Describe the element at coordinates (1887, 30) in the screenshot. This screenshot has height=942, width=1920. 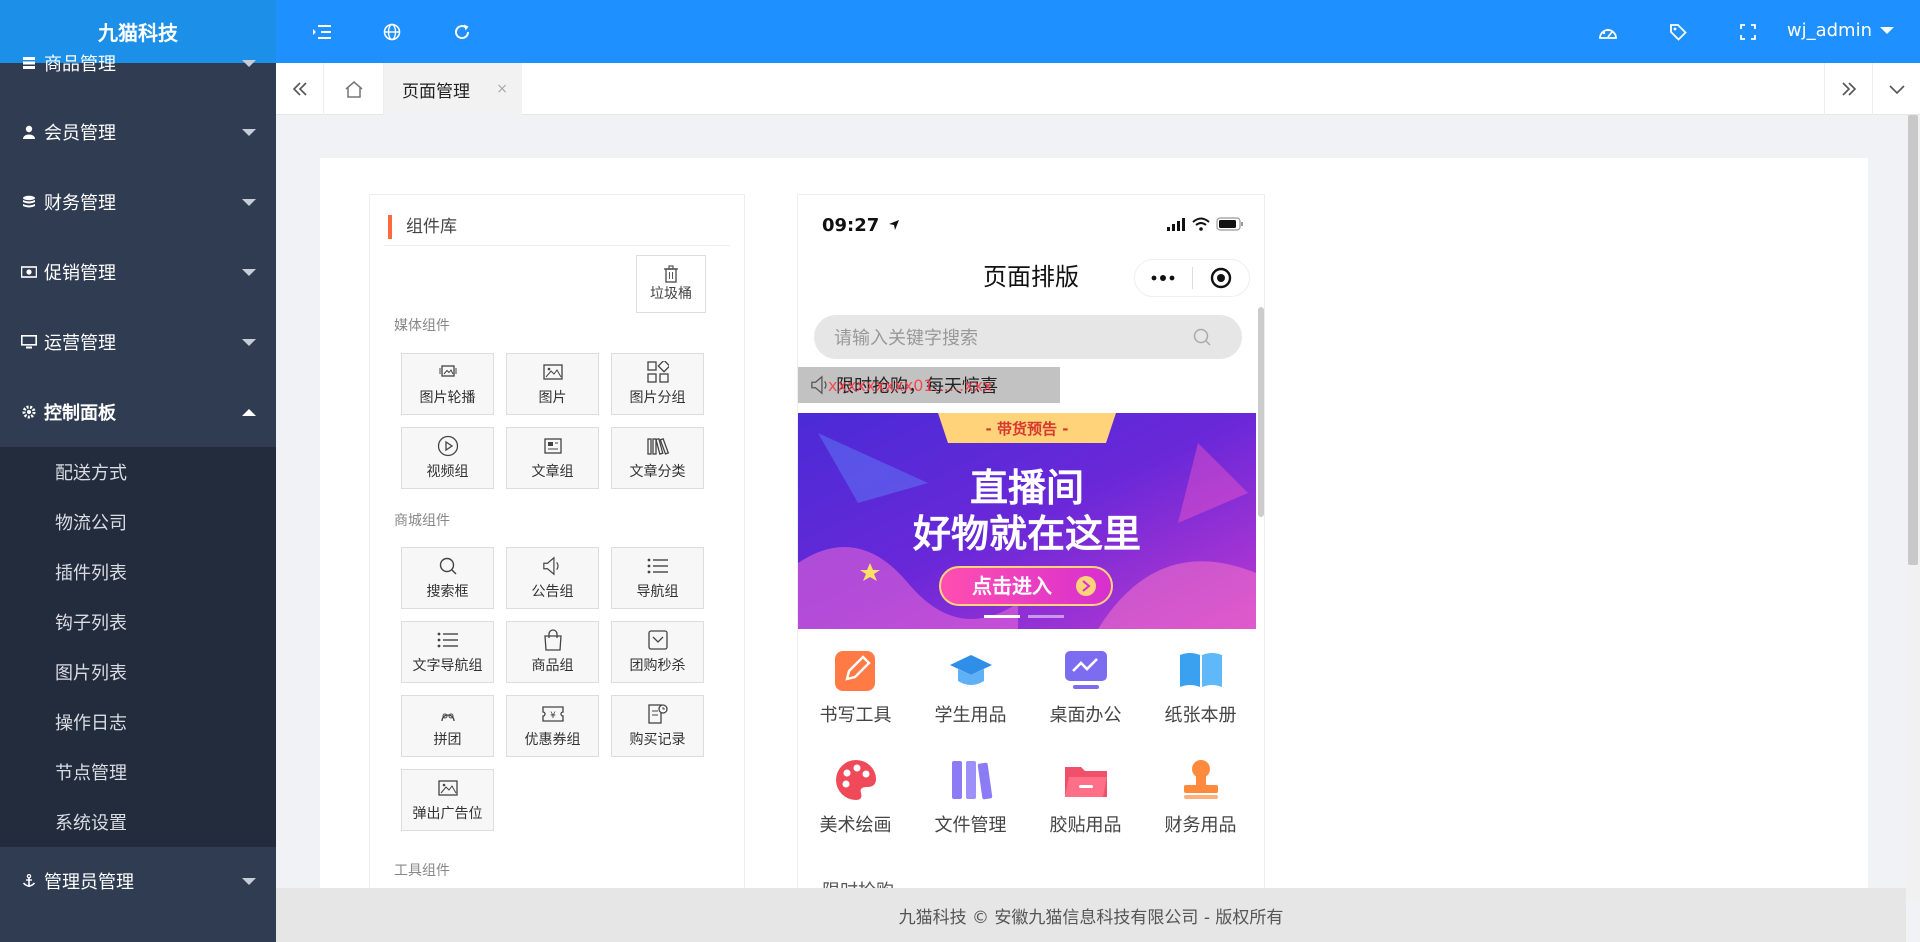
I see `caret-down-icon` at that location.